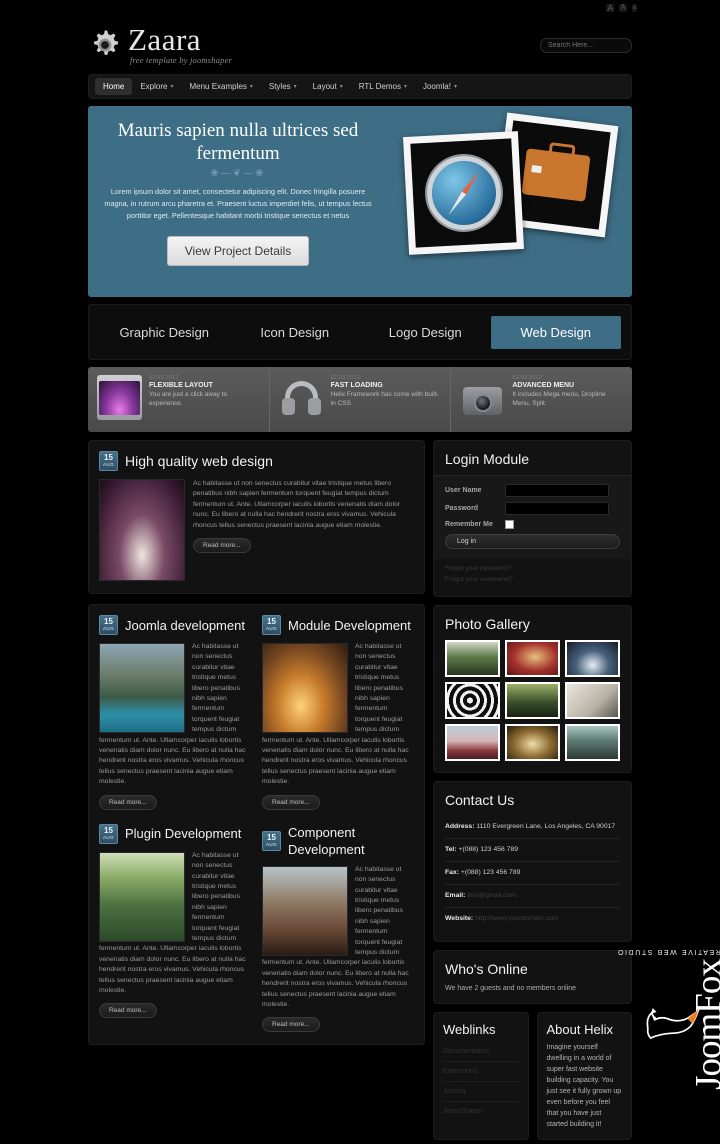  Describe the element at coordinates (673, 1024) in the screenshot. I see `fox-icon` at that location.